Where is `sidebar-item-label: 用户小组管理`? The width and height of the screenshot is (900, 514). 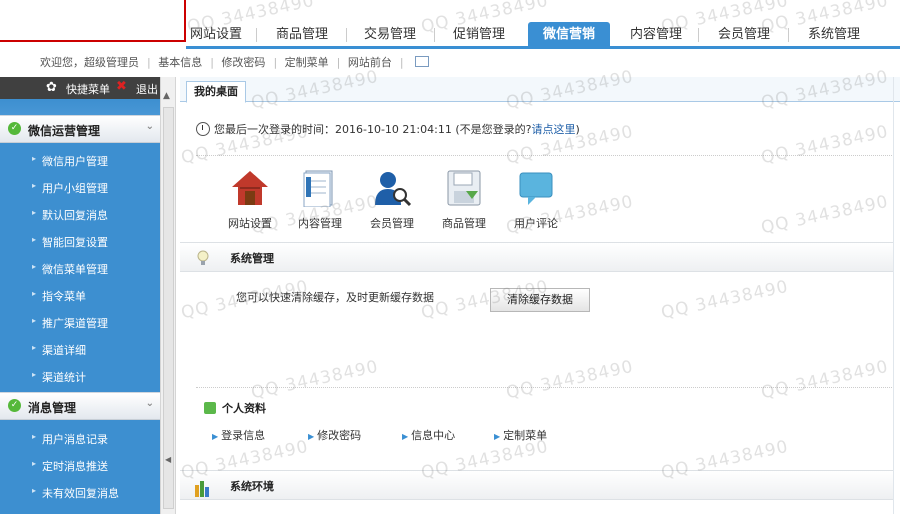 sidebar-item-label: 用户小组管理 is located at coordinates (75, 188).